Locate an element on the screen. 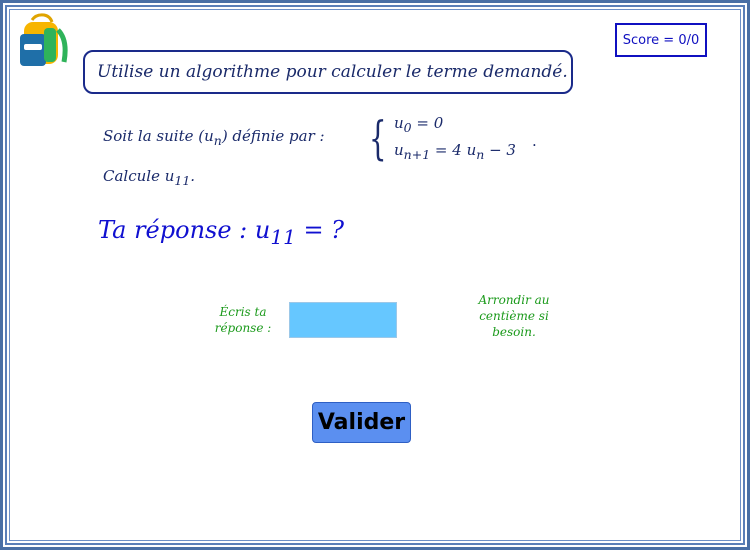  answer-input is located at coordinates (343, 320).